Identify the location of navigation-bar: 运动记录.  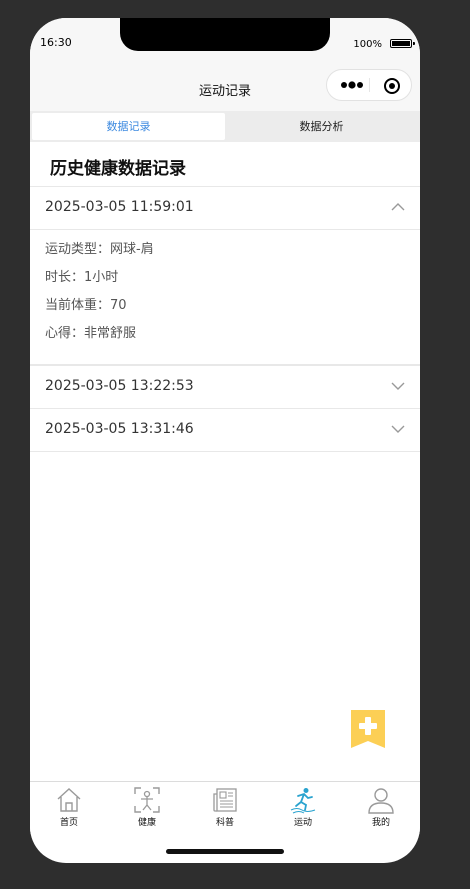
(225, 89).